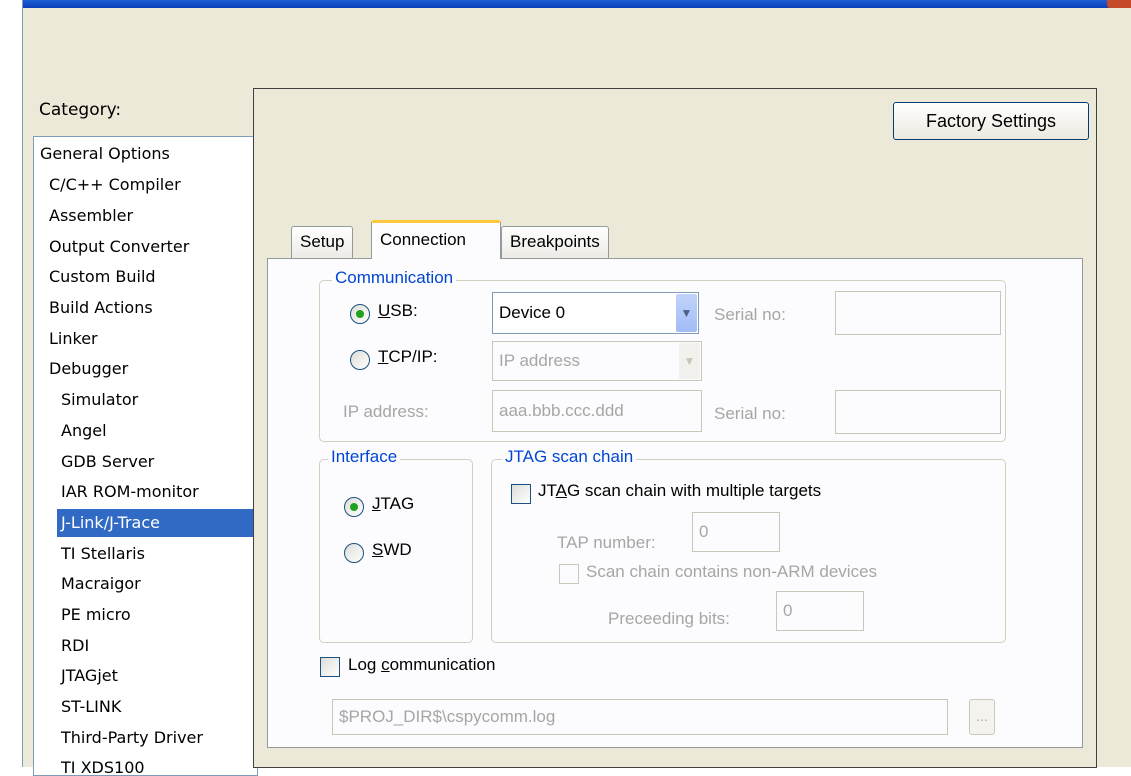  I want to click on serial-no-label-usb: Serial no:, so click(750, 314).